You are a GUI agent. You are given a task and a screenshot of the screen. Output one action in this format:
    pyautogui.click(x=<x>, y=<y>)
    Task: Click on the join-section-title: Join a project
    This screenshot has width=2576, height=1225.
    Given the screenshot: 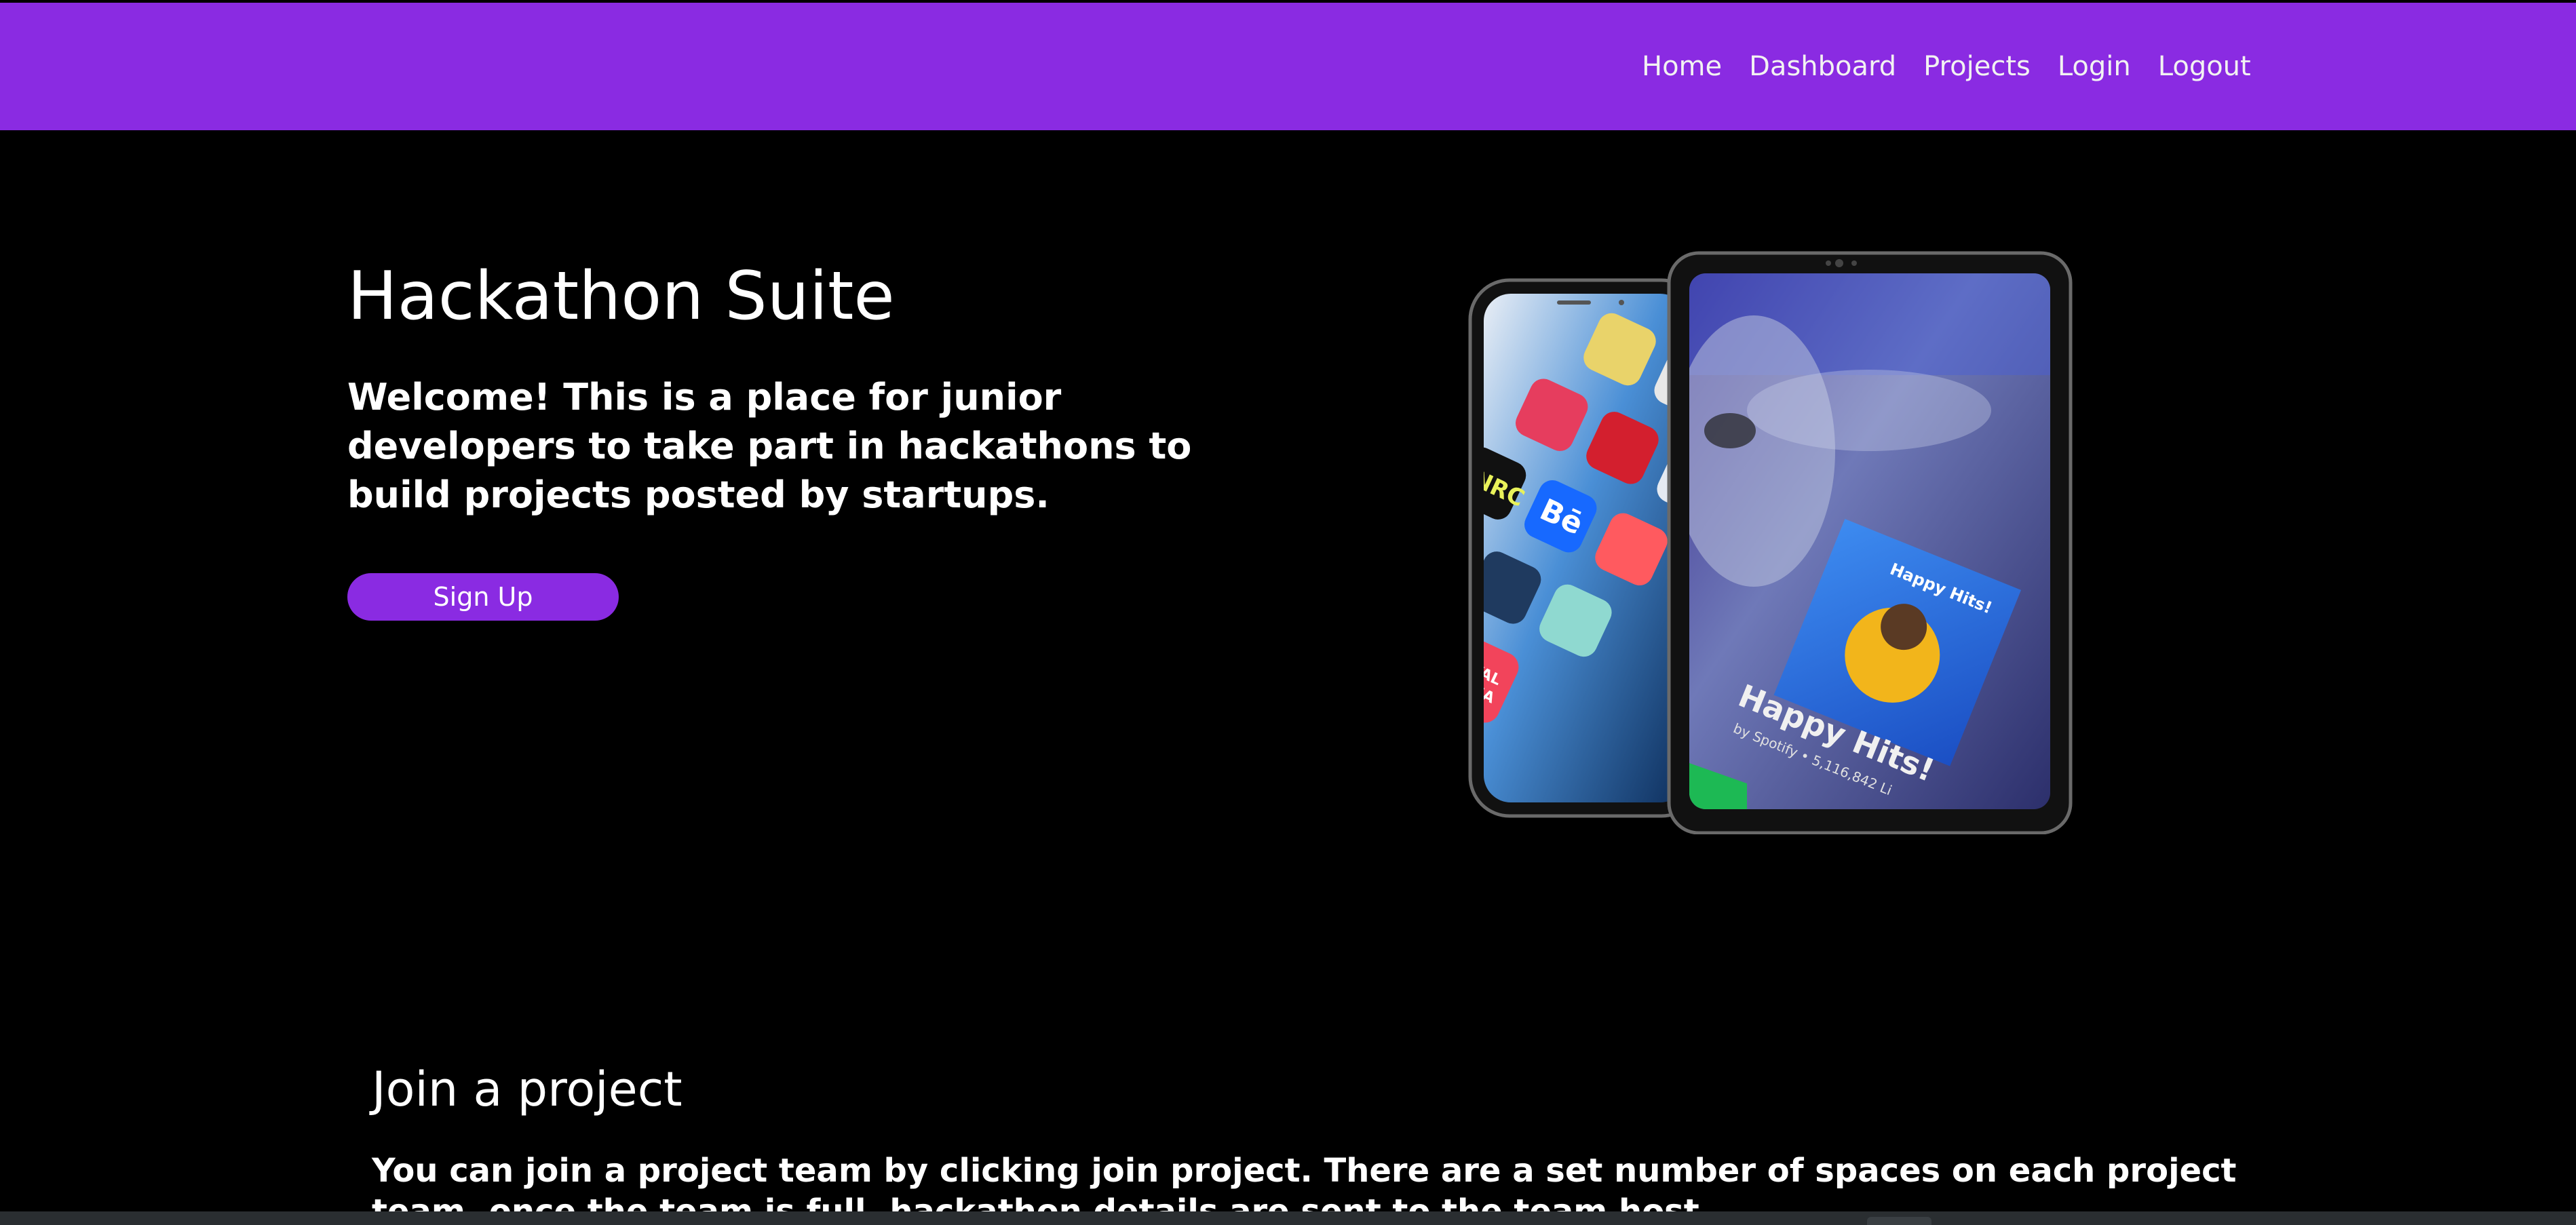 What is the action you would take?
    pyautogui.click(x=527, y=1089)
    